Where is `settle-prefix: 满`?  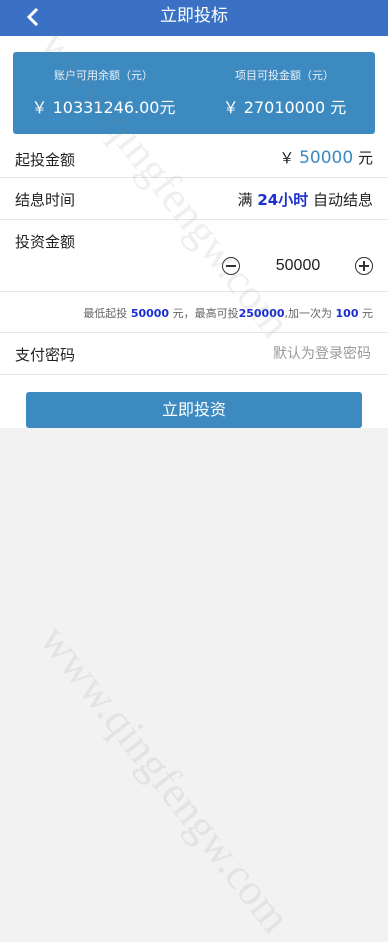
settle-prefix: 满 is located at coordinates (245, 200).